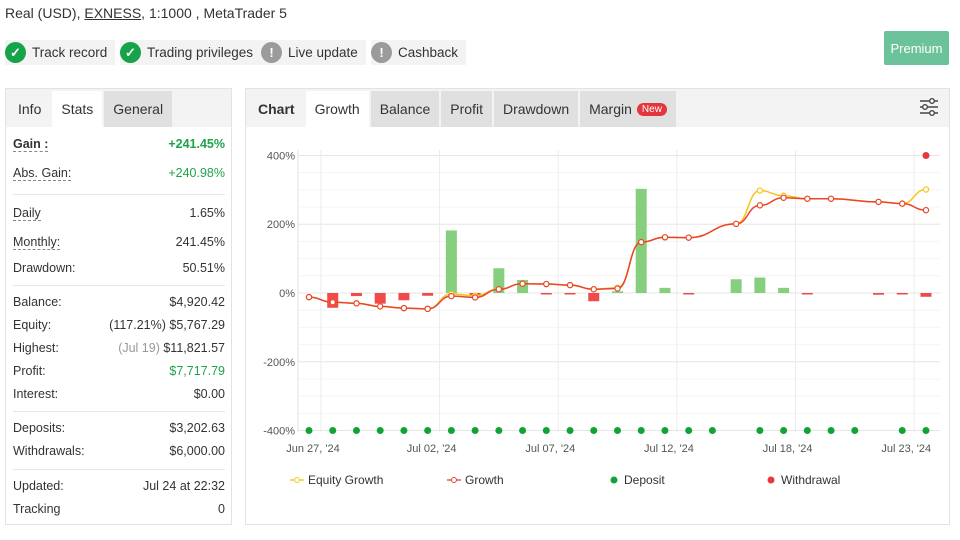  I want to click on withdrawal-marker, so click(926, 155).